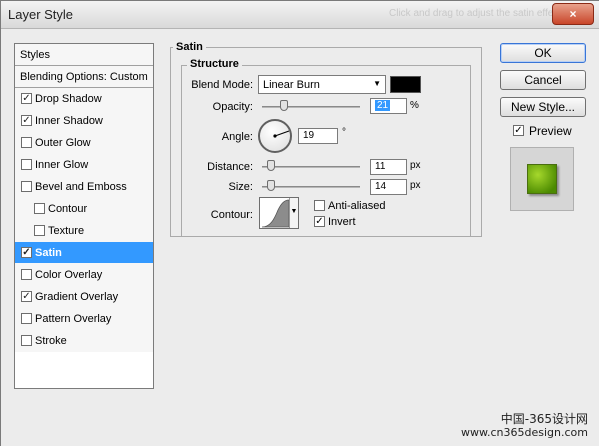  Describe the element at coordinates (550, 131) in the screenshot. I see `preview-label: Preview` at that location.